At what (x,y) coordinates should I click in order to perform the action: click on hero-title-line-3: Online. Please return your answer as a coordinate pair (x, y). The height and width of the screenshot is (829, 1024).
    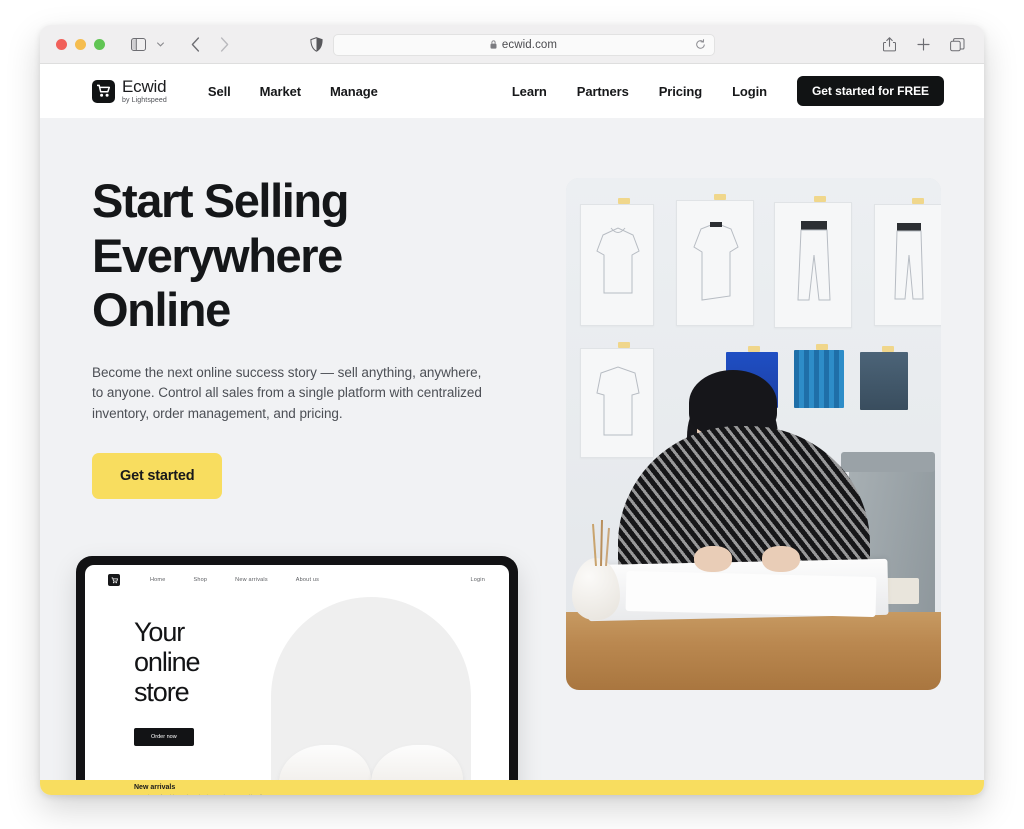
    Looking at the image, I should click on (161, 310).